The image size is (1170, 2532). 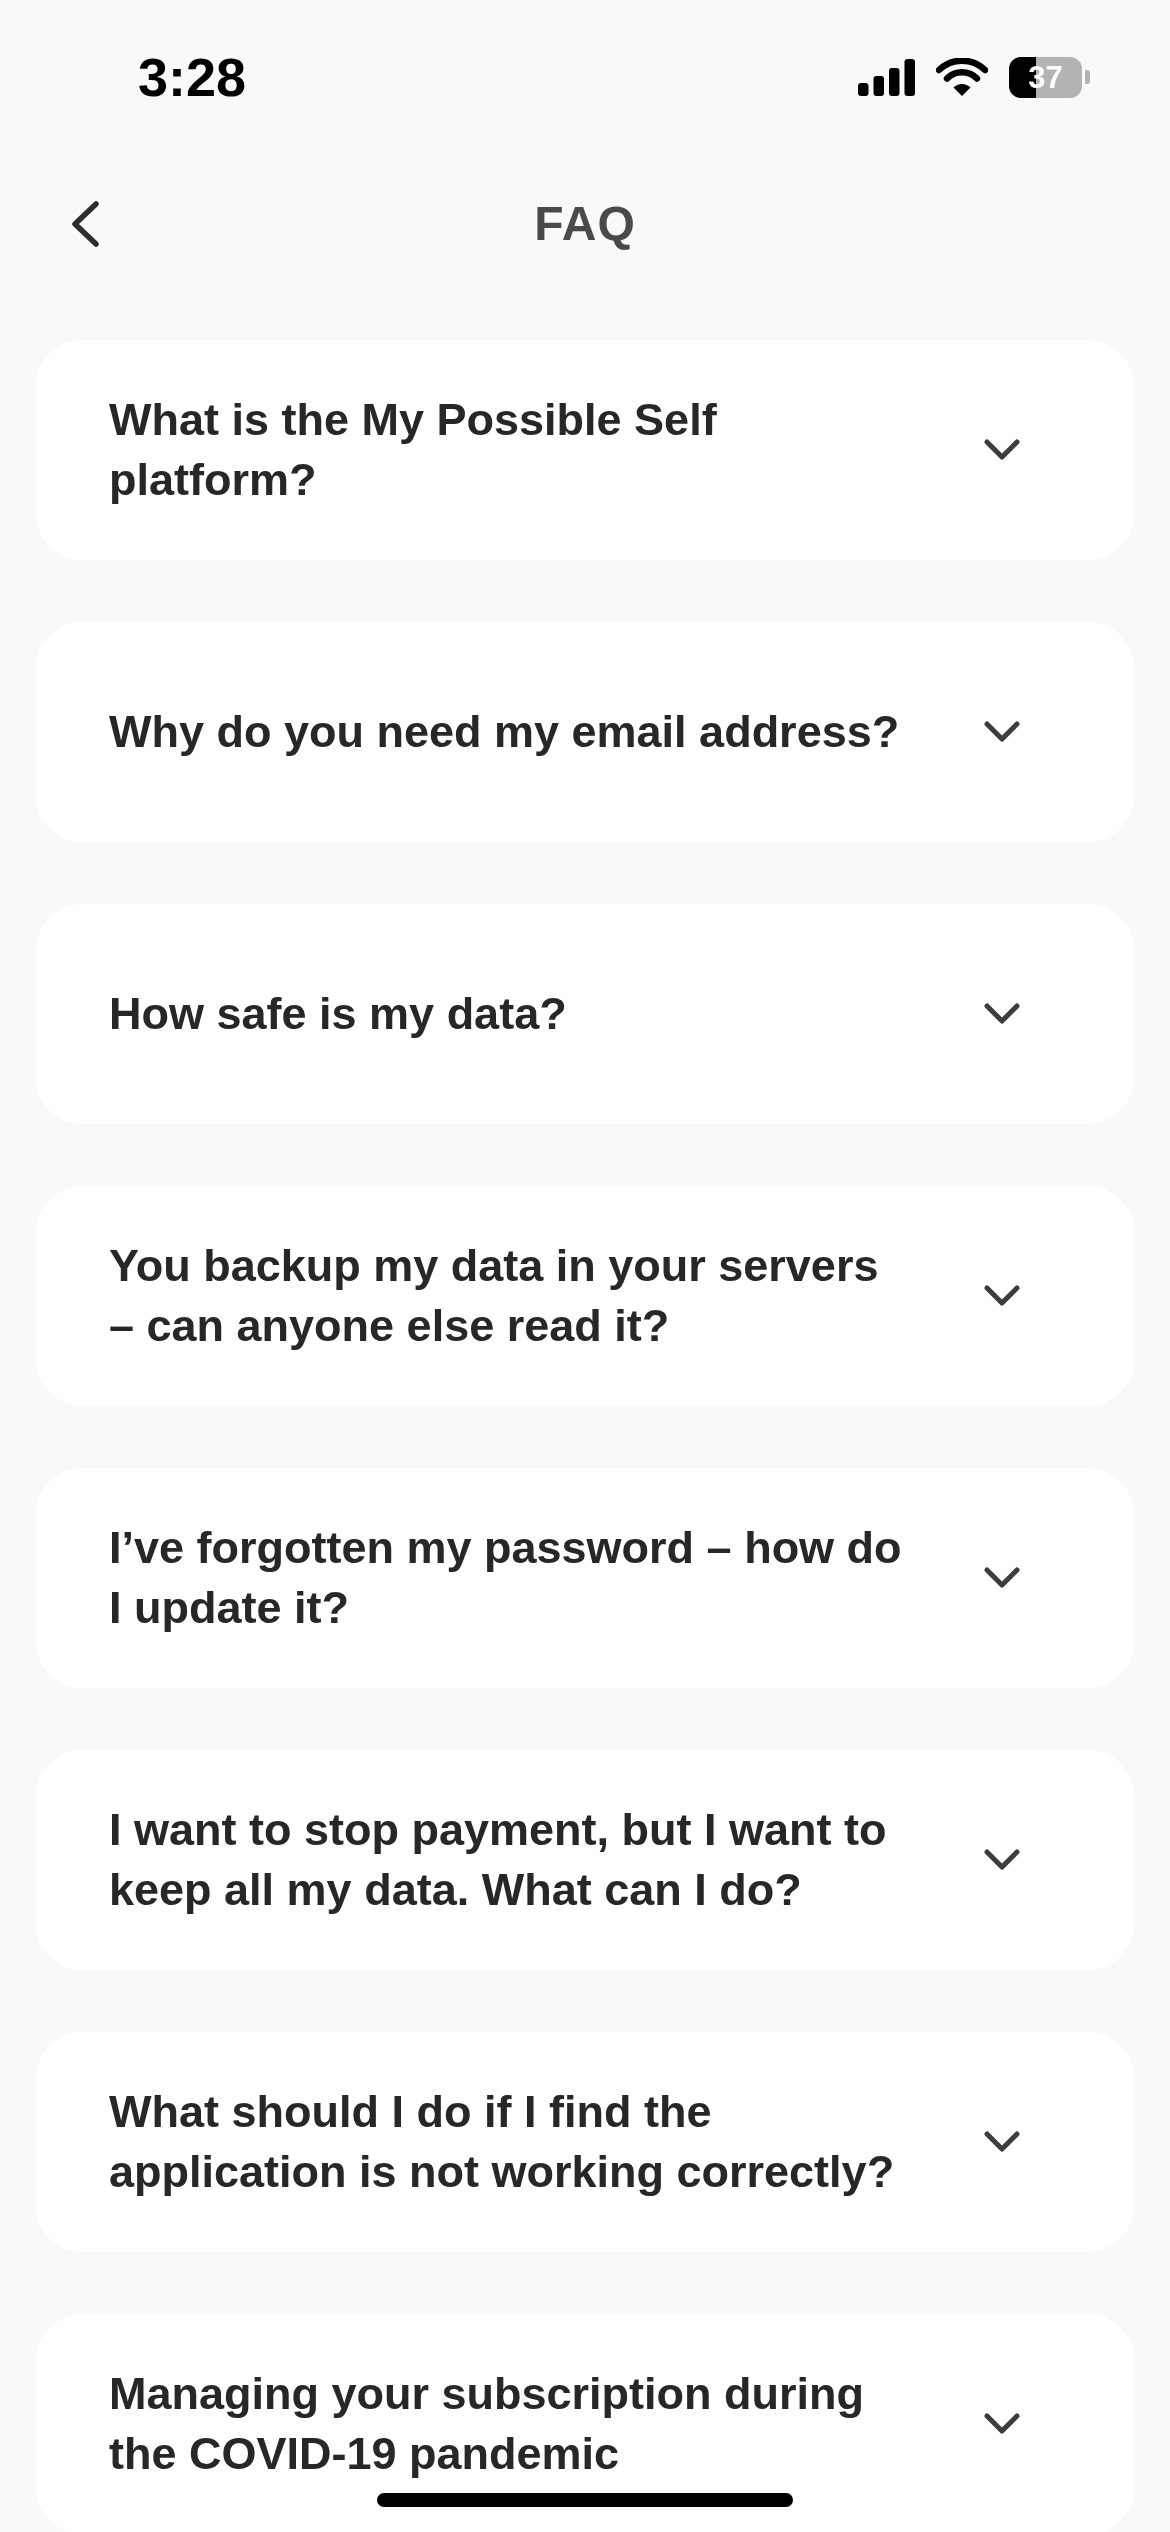 I want to click on faq-question: What is the My Possible Self platform?, so click(x=585, y=450).